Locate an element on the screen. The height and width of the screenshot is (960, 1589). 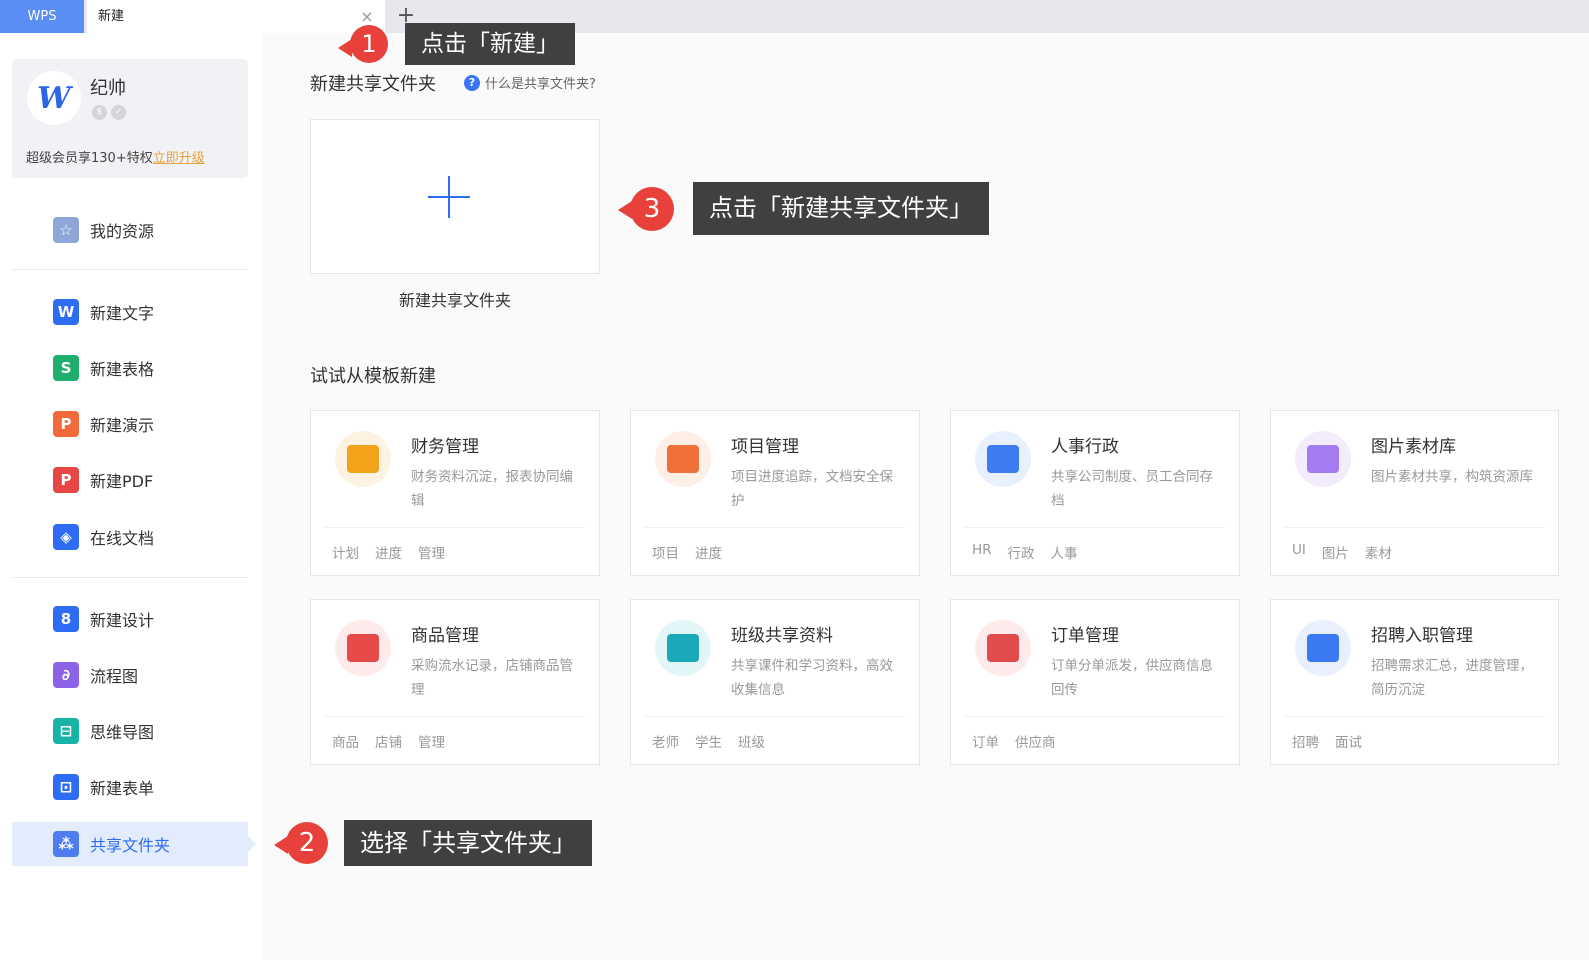
sidebar-item-shared-folder: ⁂ 共享文件夹 is located at coordinates (134, 844).